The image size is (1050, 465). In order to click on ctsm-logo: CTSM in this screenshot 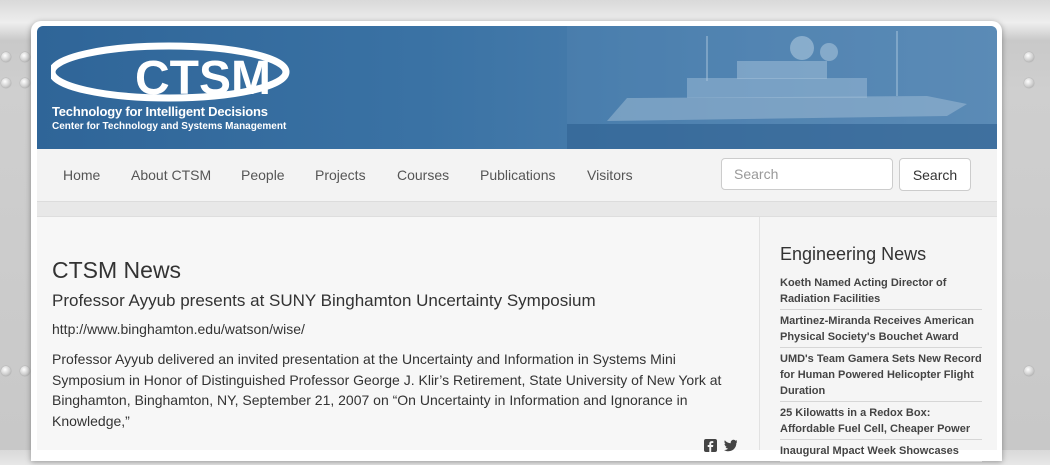, I will do `click(170, 72)`.